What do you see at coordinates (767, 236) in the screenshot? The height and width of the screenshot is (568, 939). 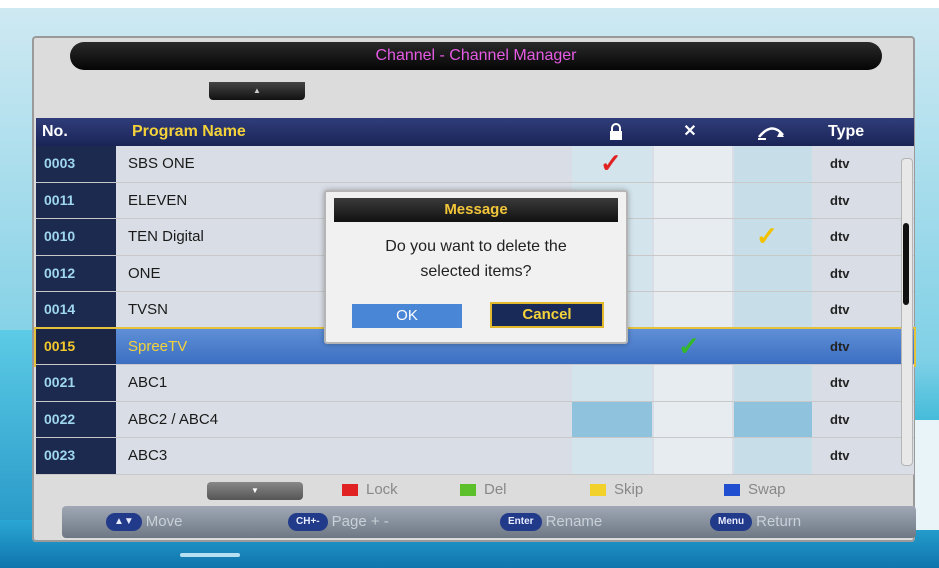 I see `skip-check-icon: ✓` at bounding box center [767, 236].